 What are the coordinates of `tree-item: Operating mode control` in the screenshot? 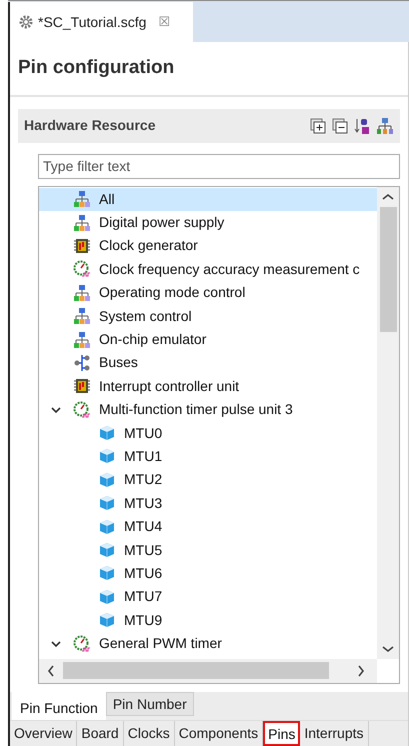 It's located at (208, 292).